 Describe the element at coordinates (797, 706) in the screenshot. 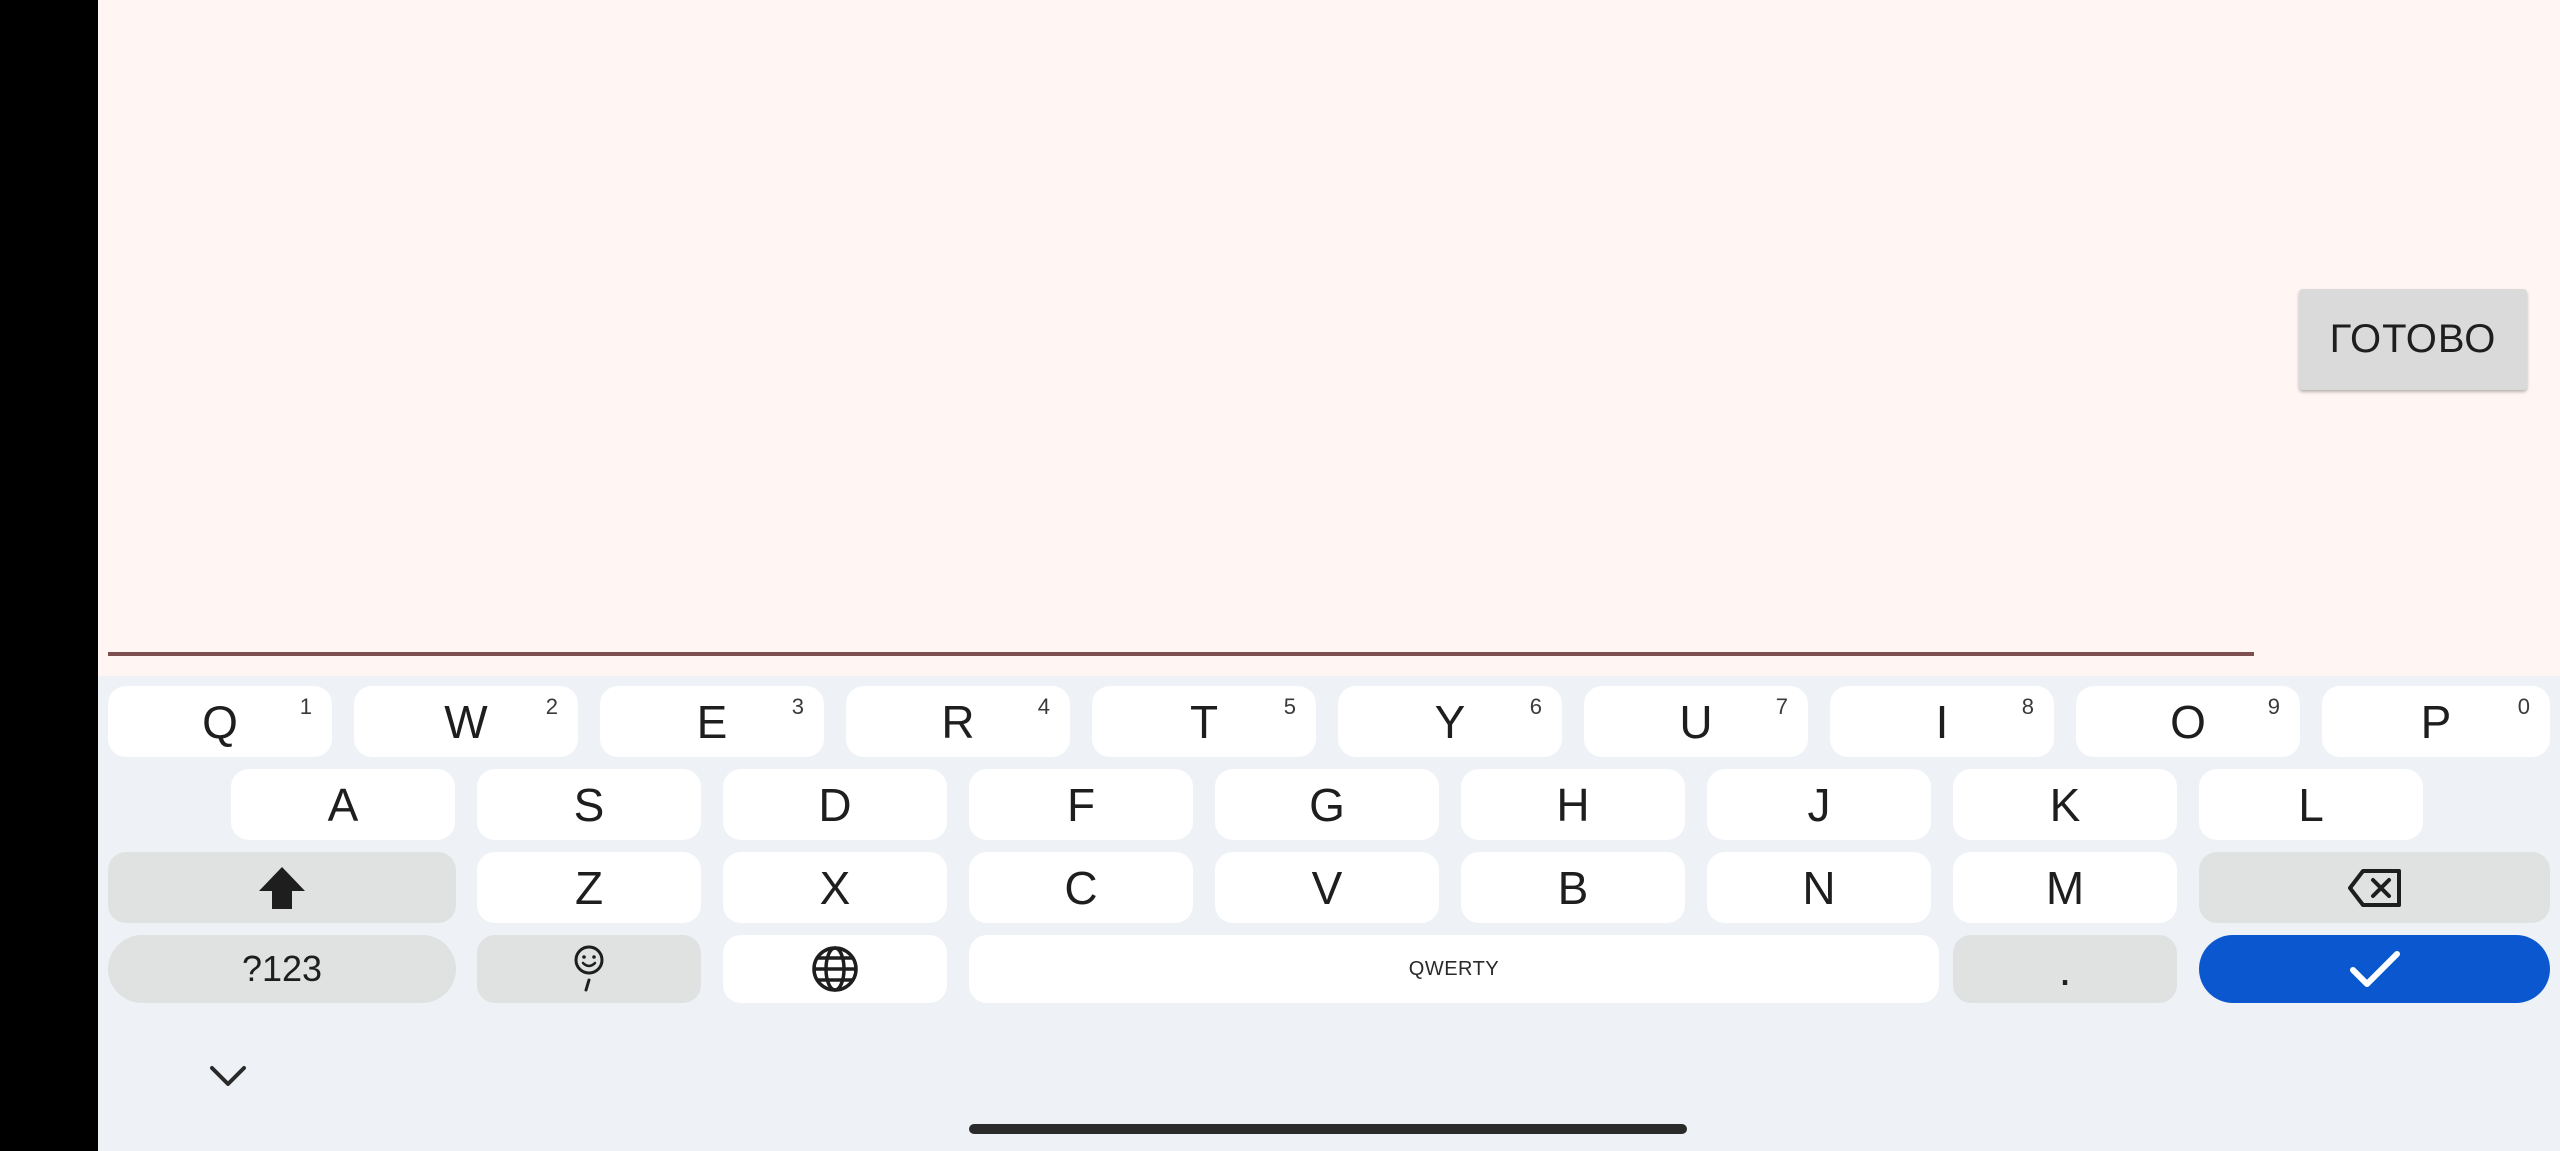

I see `key-hint: 3` at that location.